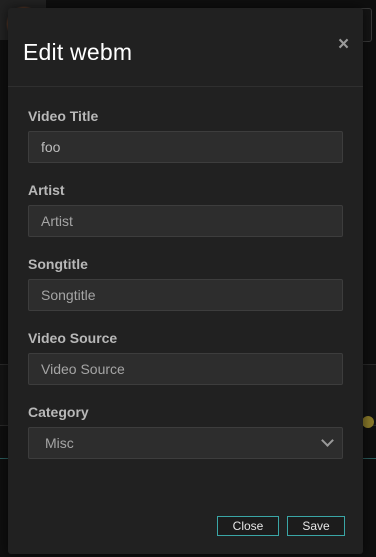 Image resolution: width=376 pixels, height=557 pixels. Describe the element at coordinates (185, 443) in the screenshot. I see `category-select: Misc` at that location.